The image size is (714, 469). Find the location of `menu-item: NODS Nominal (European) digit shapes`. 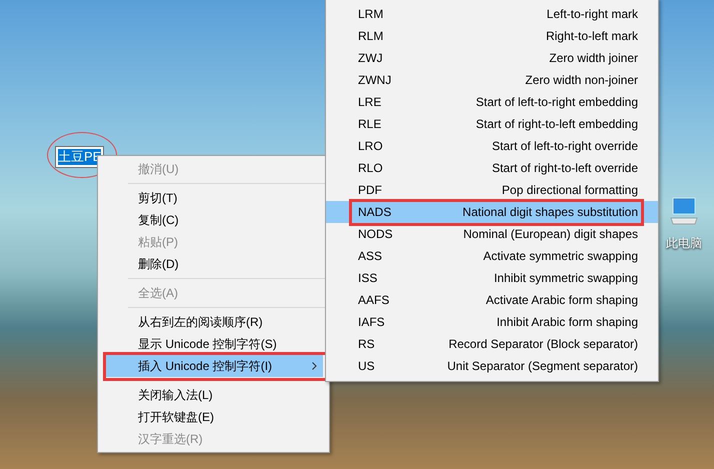

menu-item: NODS Nominal (European) digit shapes is located at coordinates (492, 234).